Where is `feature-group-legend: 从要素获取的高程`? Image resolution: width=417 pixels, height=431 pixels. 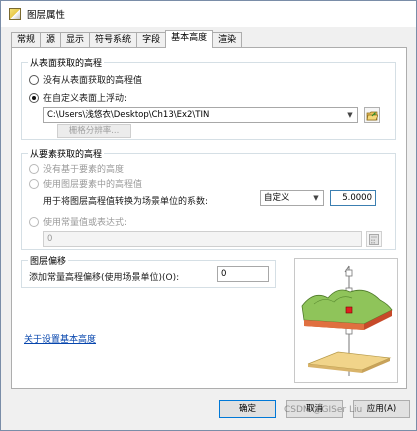 feature-group-legend: 从要素获取的高程 is located at coordinates (66, 153).